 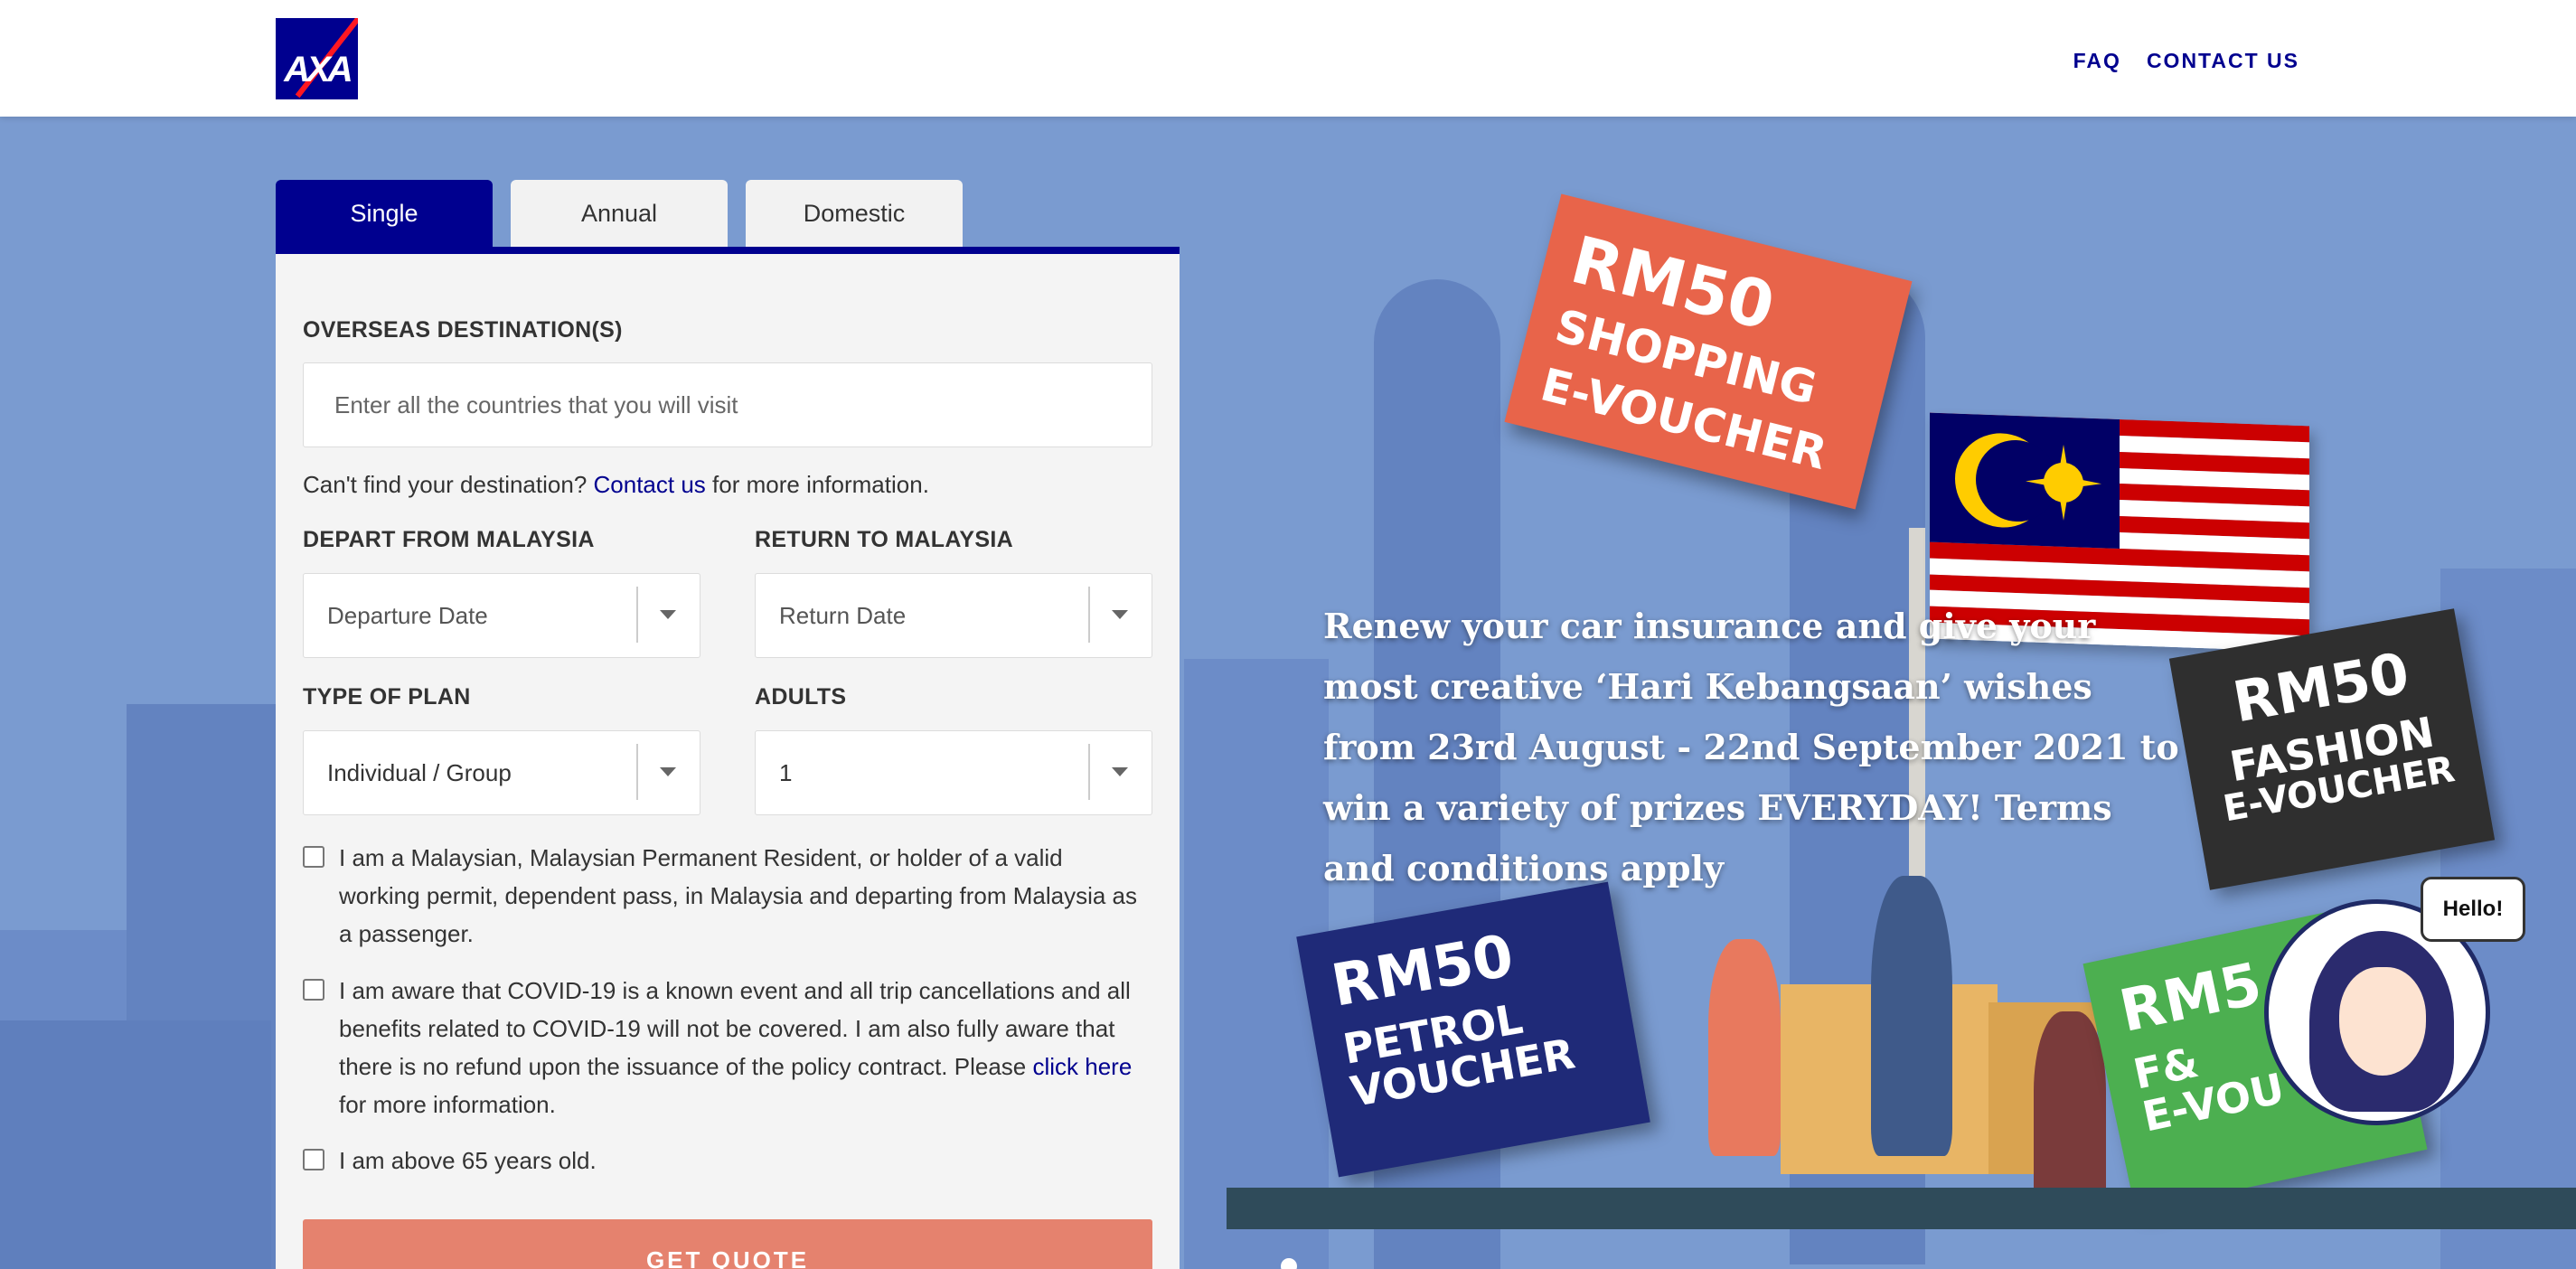 What do you see at coordinates (954, 615) in the screenshot?
I see `return-date-select: Return Date` at bounding box center [954, 615].